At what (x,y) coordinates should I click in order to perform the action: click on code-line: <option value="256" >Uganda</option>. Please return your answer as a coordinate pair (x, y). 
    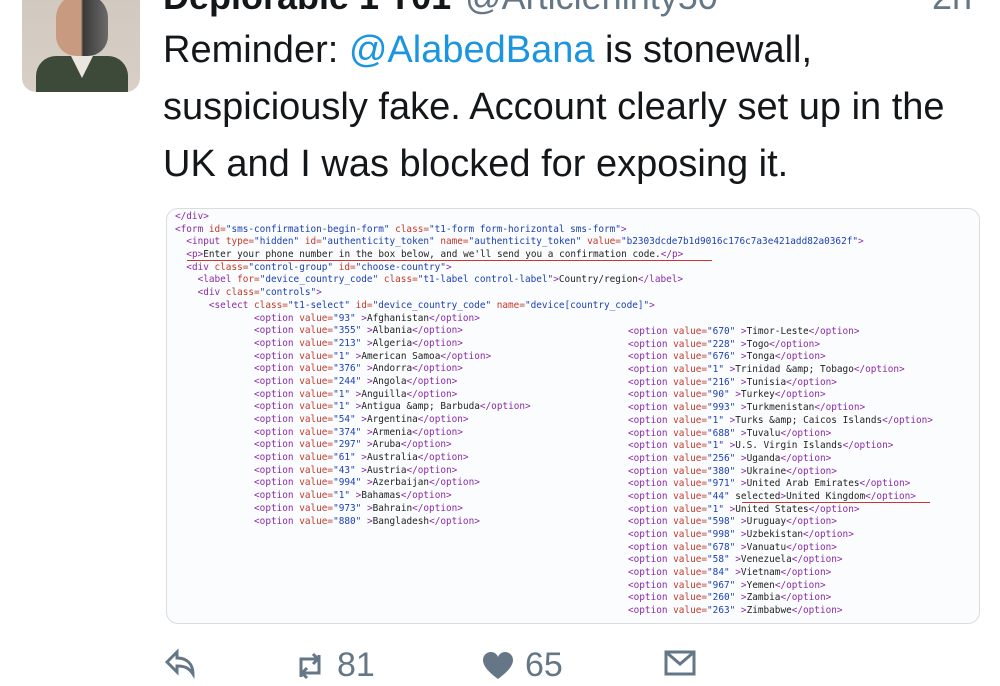
    Looking at the image, I should click on (730, 458).